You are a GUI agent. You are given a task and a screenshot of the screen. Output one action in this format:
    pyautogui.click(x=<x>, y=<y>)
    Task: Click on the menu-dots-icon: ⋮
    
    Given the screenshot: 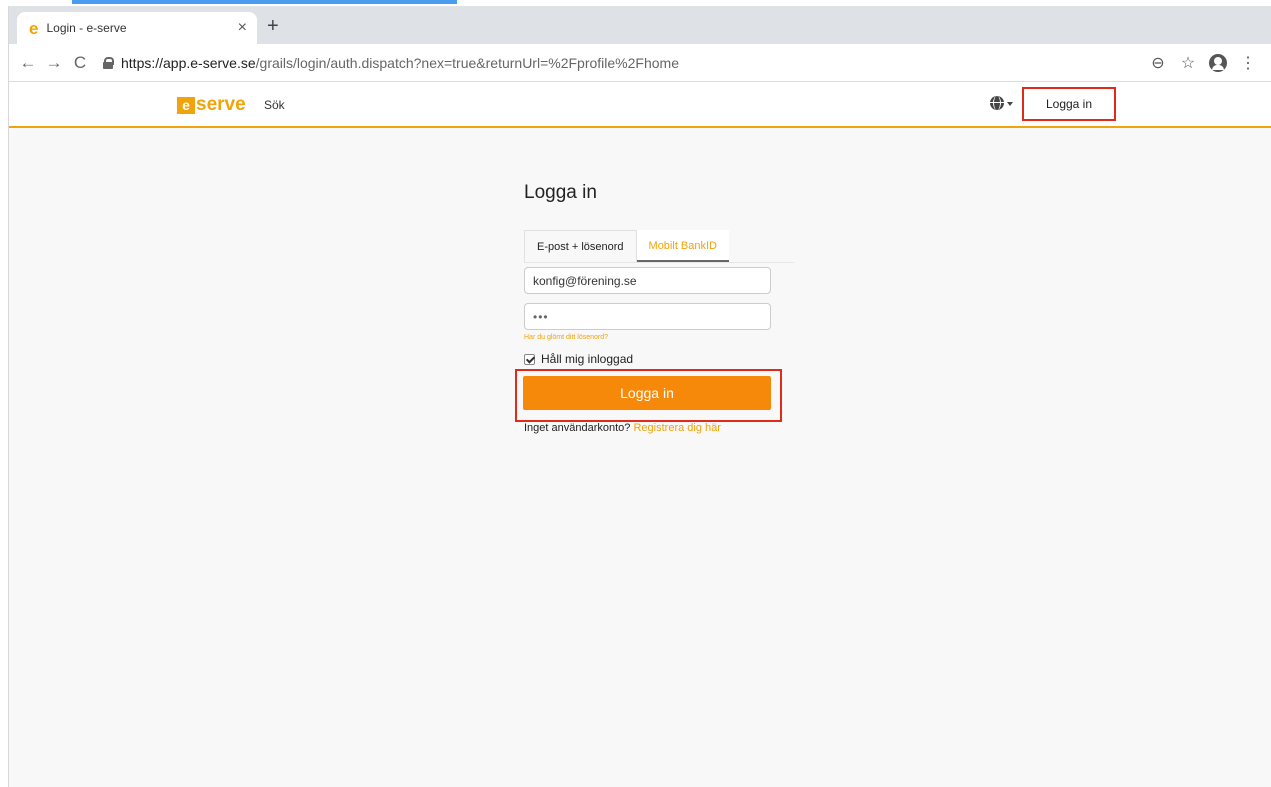 What is the action you would take?
    pyautogui.click(x=1248, y=63)
    